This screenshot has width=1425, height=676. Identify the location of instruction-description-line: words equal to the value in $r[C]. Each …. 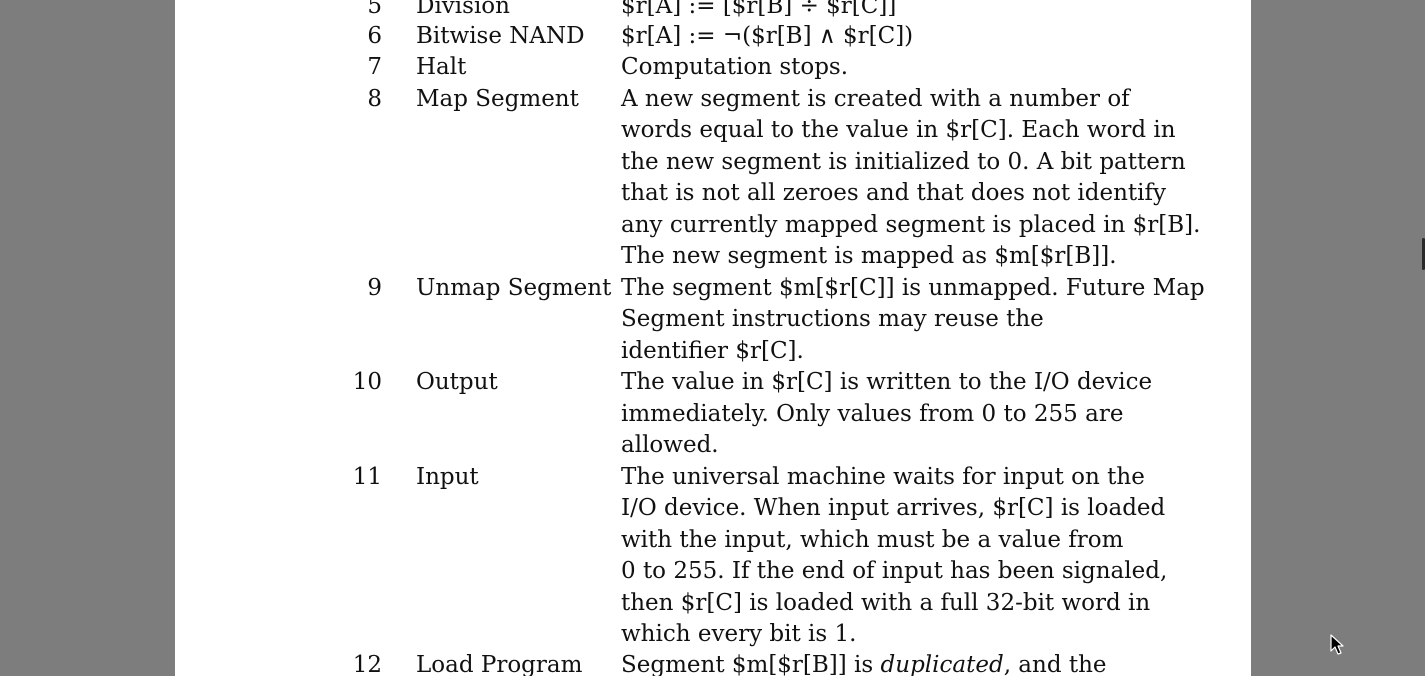
(898, 130).